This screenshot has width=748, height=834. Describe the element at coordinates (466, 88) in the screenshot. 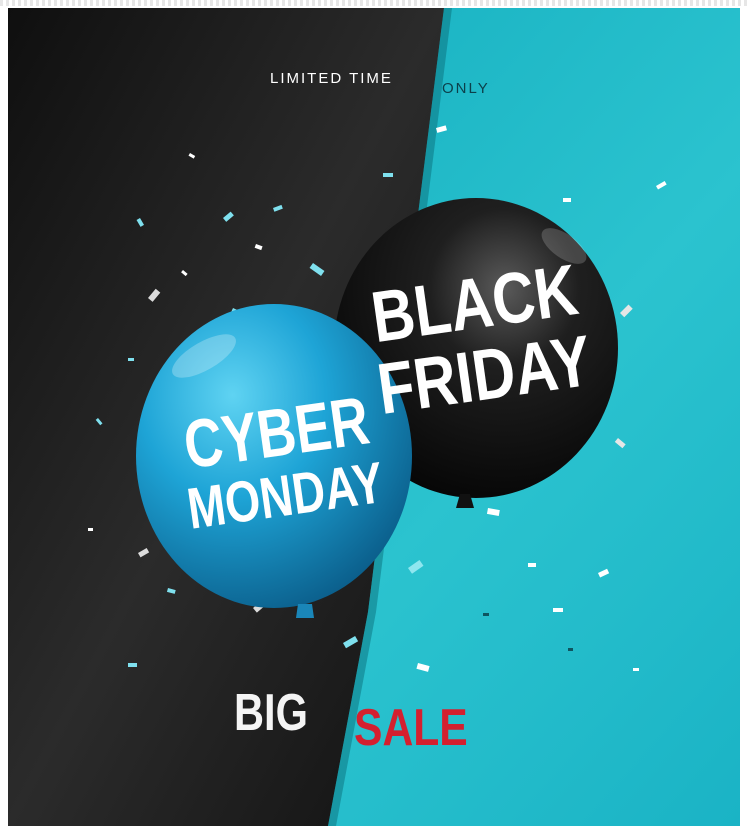

I see `only-text: ONLY` at that location.